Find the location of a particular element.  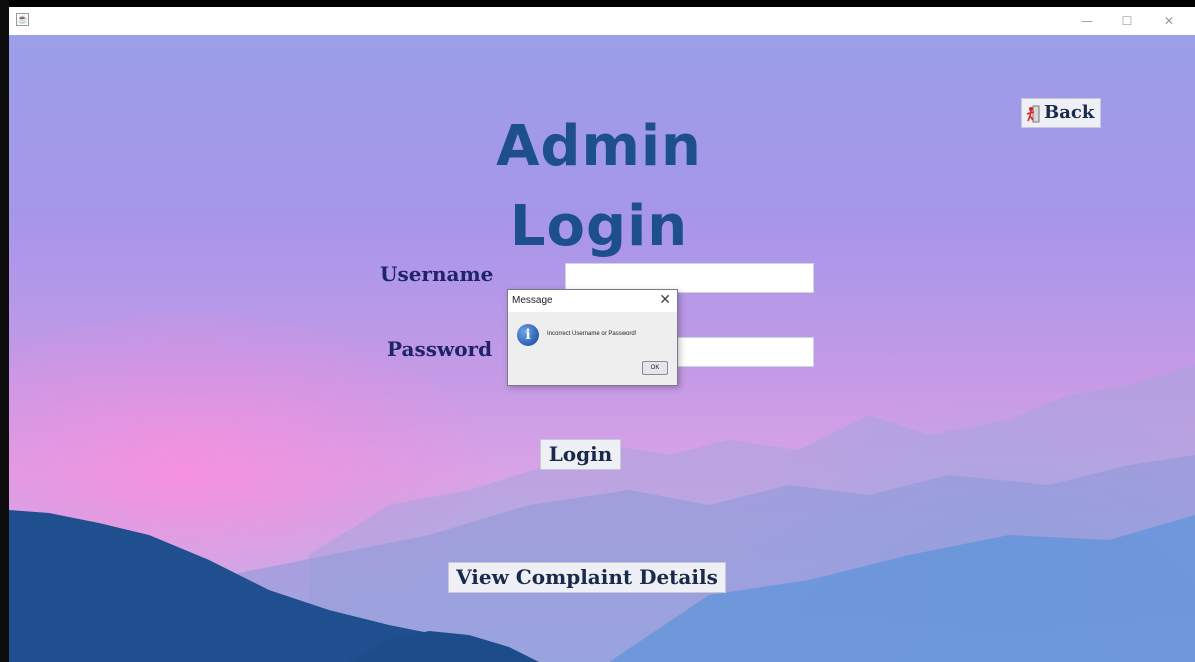

view-complaint-details-button: View Complaint Details is located at coordinates (587, 577).